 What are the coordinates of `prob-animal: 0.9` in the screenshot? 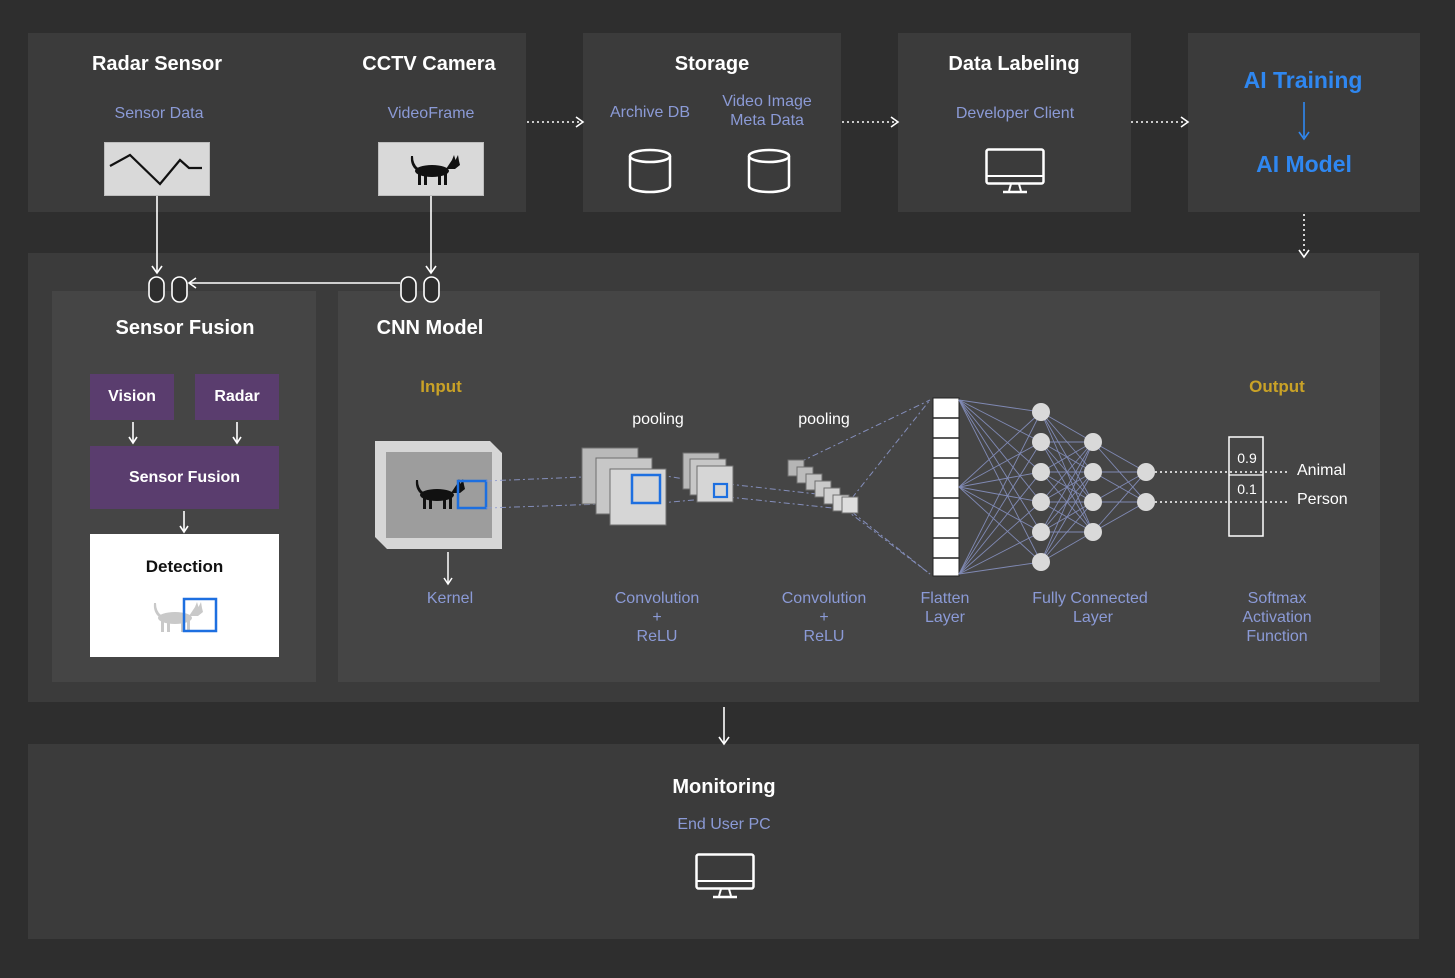 It's located at (1247, 458).